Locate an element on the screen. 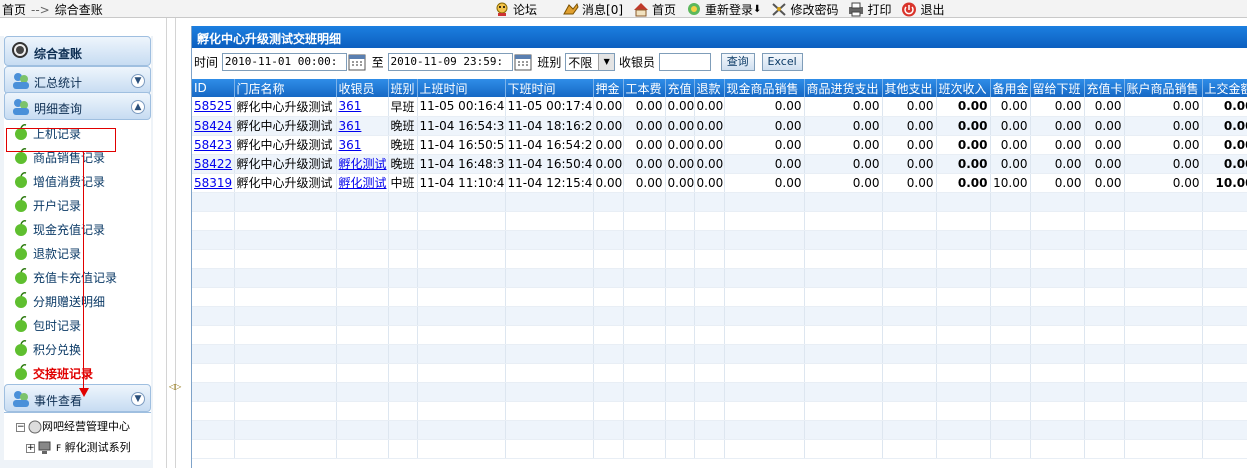 This screenshot has height=468, width=1247. sidebar-item-label: 分期赠送明细 is located at coordinates (69, 302).